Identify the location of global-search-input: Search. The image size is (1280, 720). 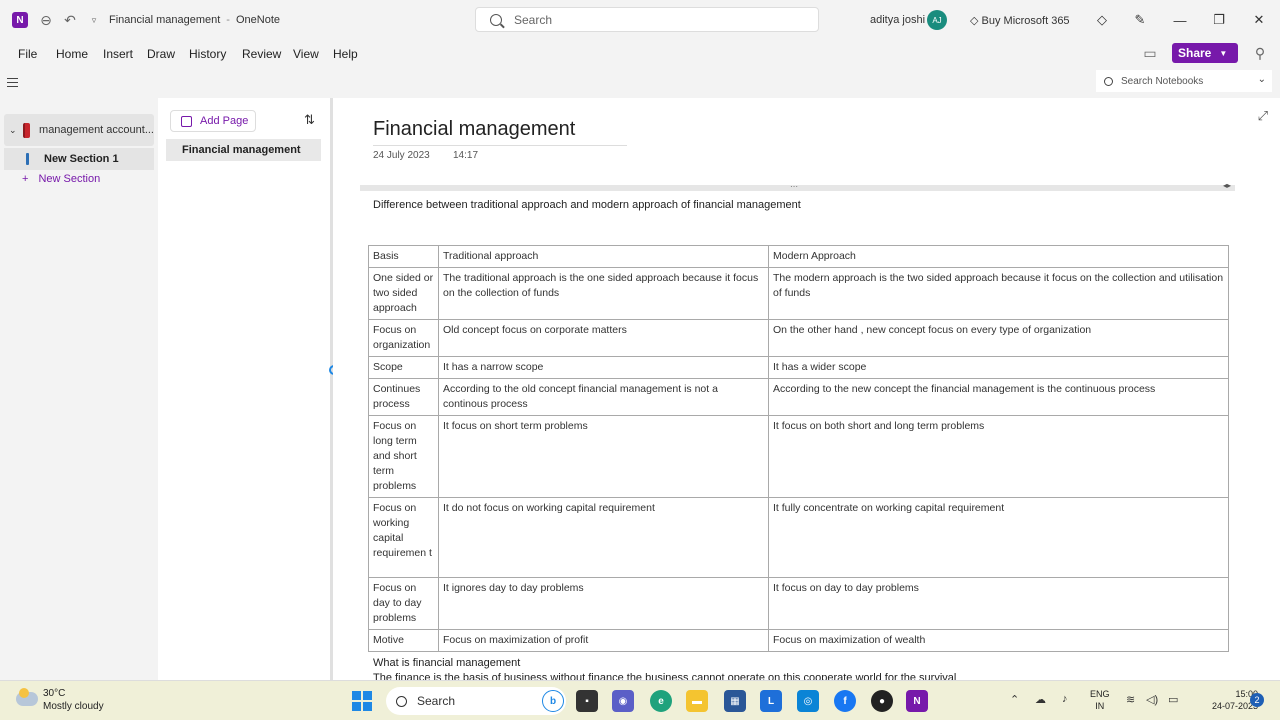
(647, 19).